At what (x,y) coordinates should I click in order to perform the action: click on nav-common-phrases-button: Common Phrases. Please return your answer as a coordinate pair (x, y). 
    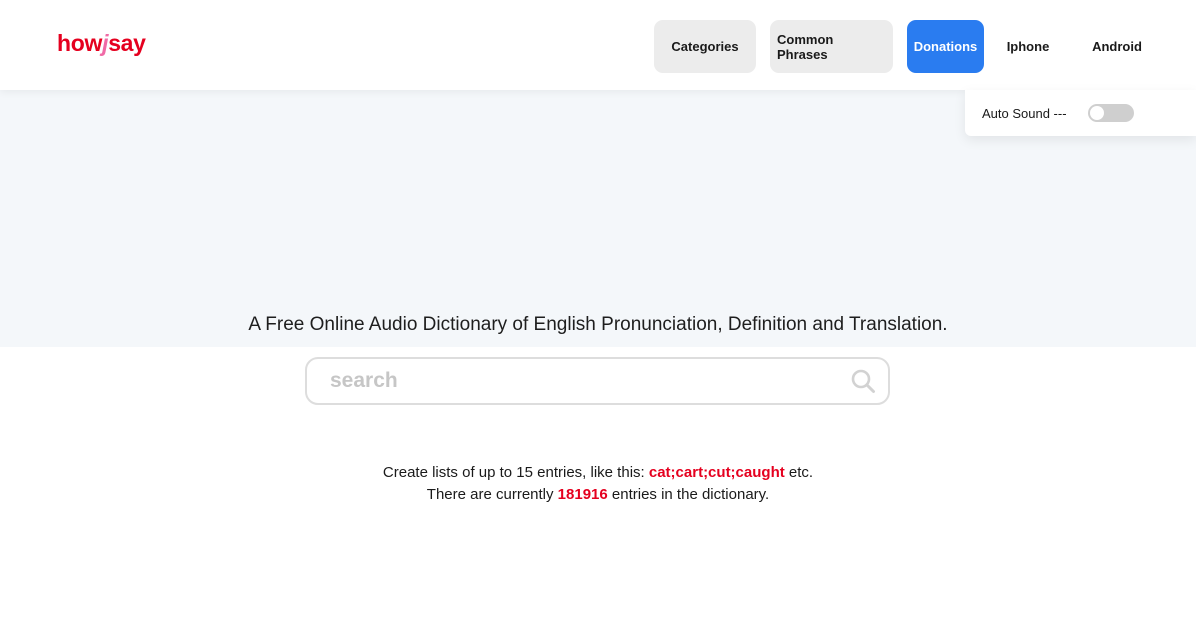
    Looking at the image, I should click on (831, 46).